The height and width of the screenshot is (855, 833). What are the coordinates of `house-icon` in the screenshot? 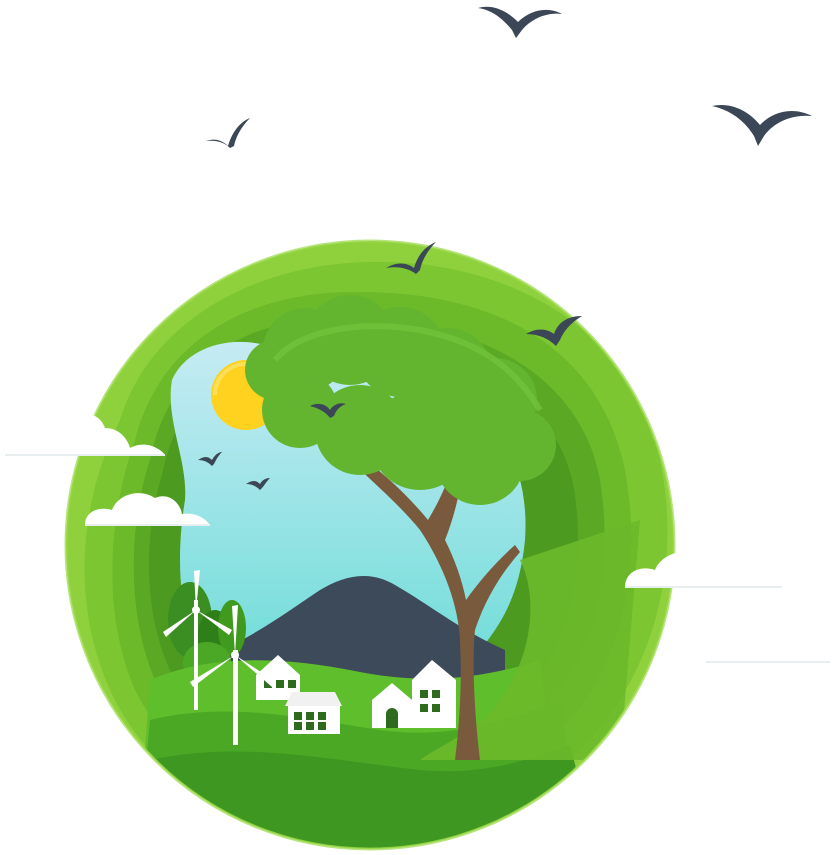 It's located at (313, 713).